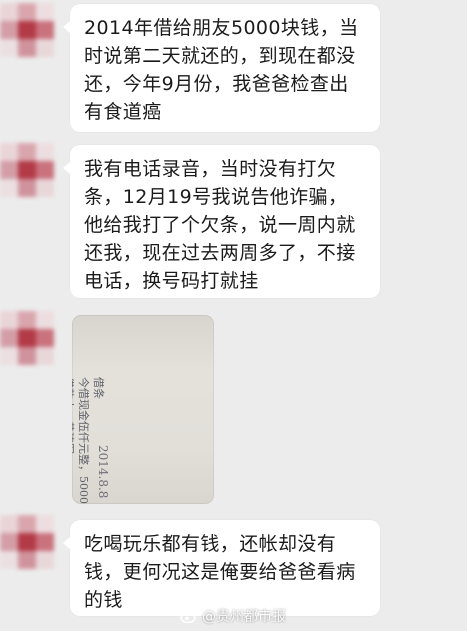 The height and width of the screenshot is (631, 467). I want to click on iou-photo: 借条 今借现金伍仟元整，5000元 借款人：黄建军 2014.8.8, so click(143, 409).